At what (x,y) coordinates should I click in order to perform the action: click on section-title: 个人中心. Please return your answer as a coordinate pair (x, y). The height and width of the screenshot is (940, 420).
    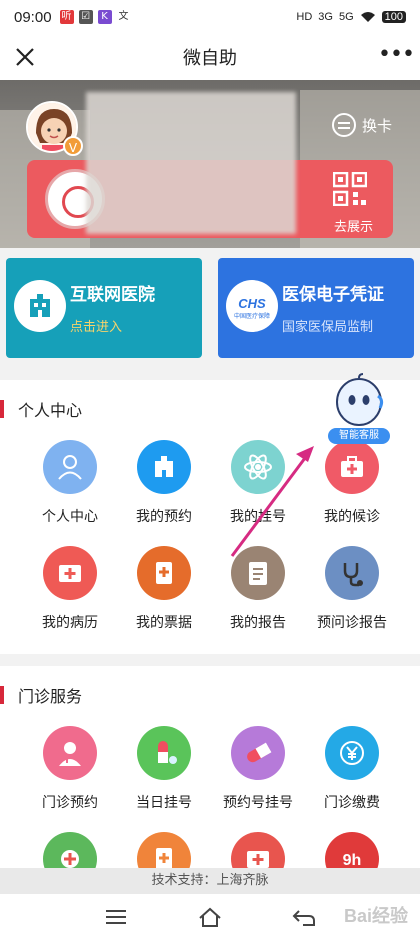
    Looking at the image, I should click on (50, 410).